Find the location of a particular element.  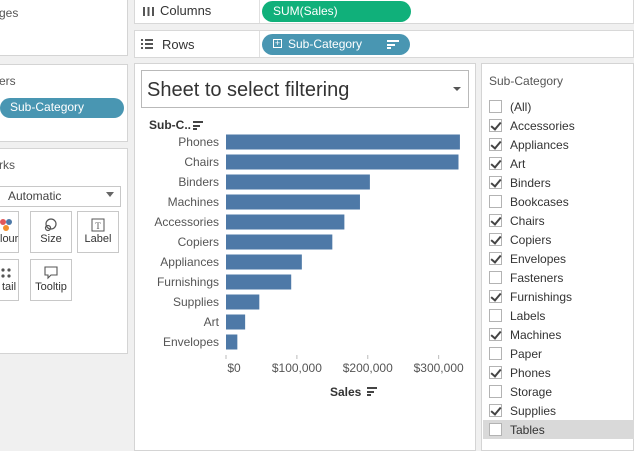

category-label: Binders is located at coordinates (198, 182).